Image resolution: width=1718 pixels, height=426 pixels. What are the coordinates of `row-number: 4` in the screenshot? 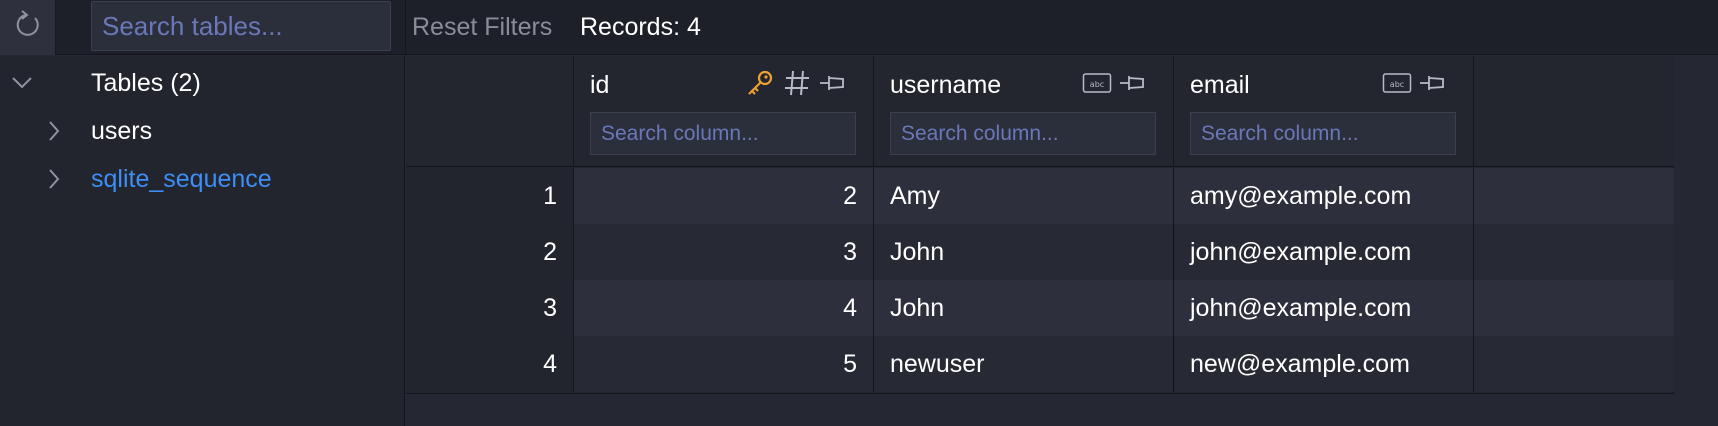 It's located at (490, 364).